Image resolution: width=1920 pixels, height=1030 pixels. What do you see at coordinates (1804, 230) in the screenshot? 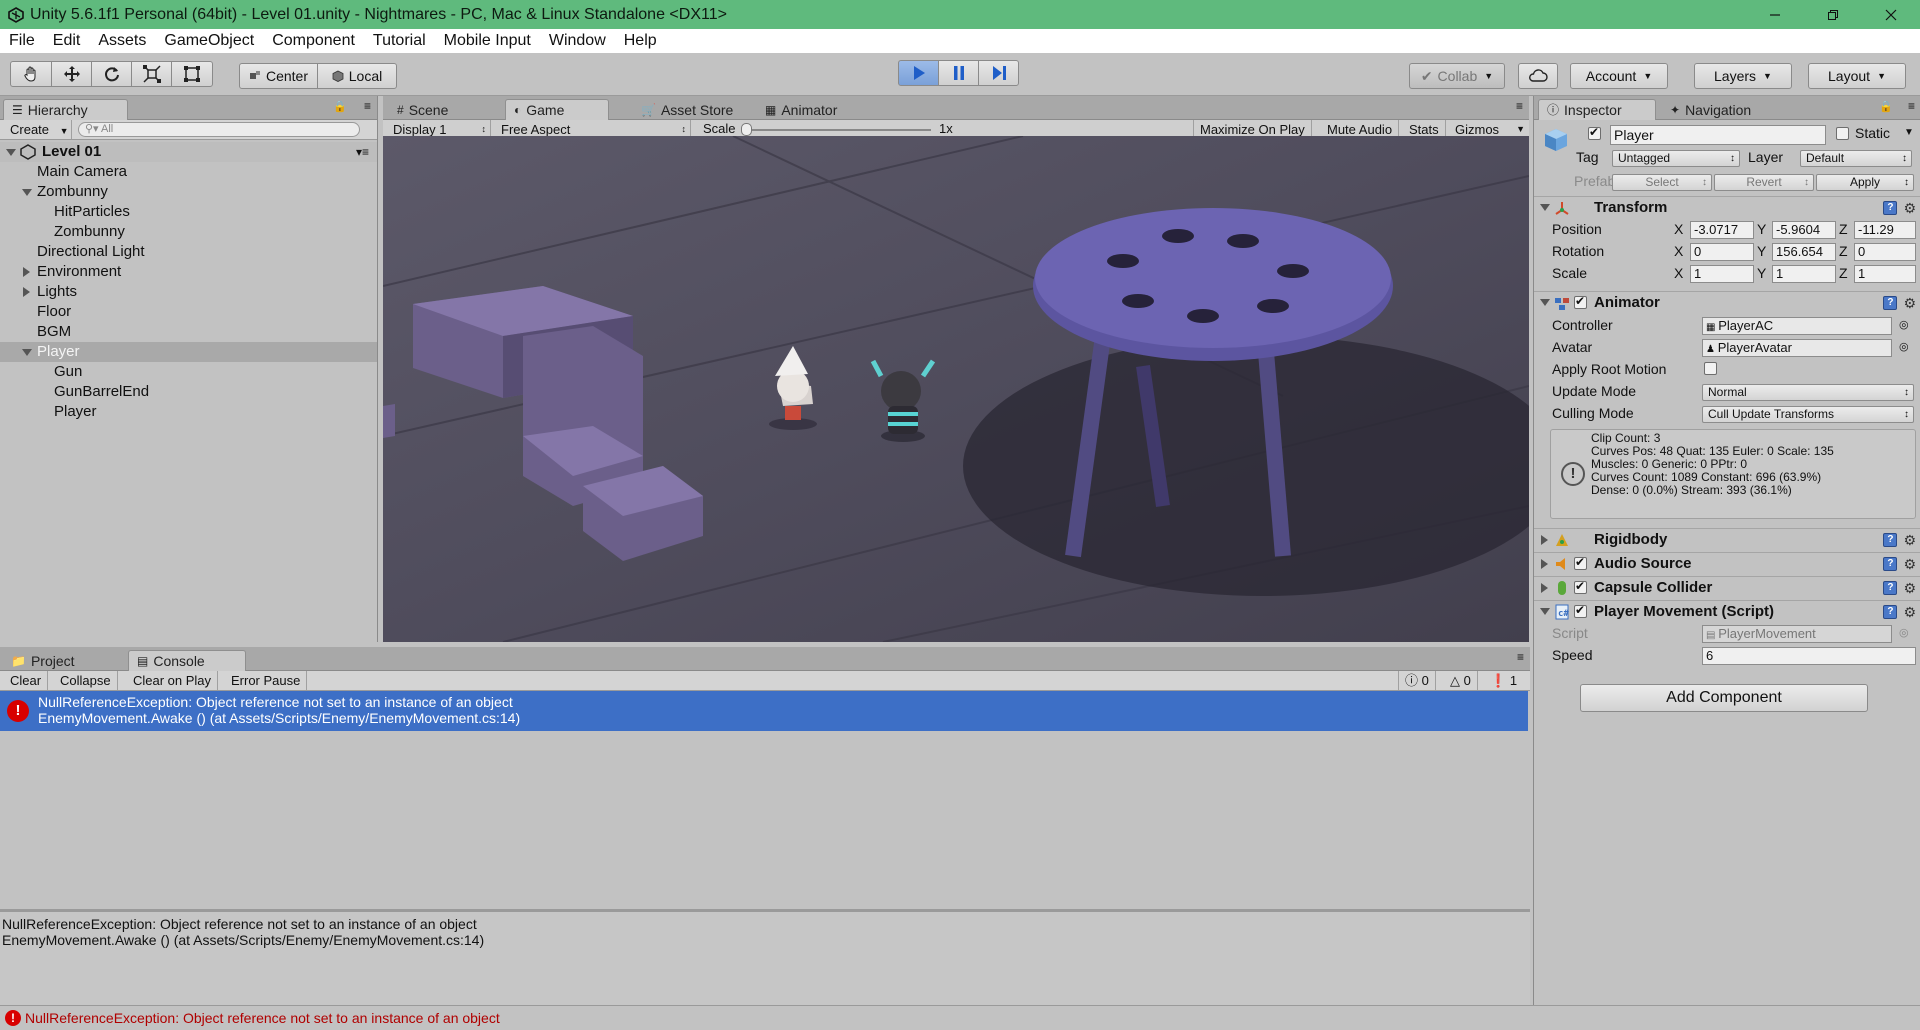
I see `position-y-field: -5.9604` at bounding box center [1804, 230].